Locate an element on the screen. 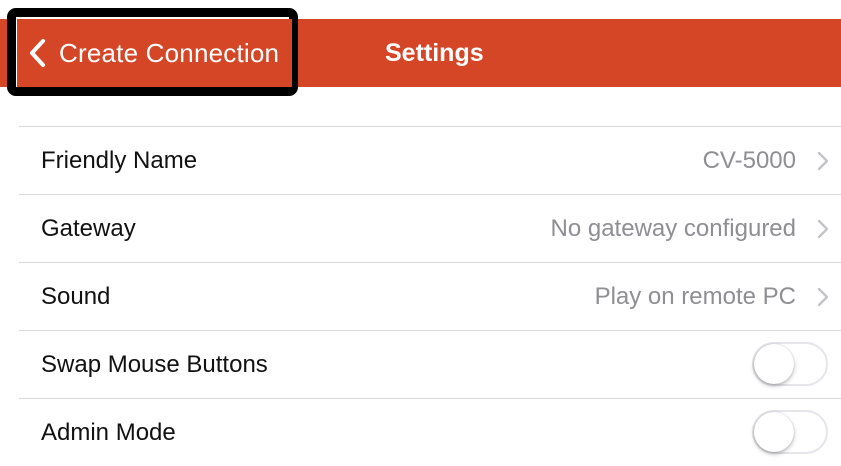 The image size is (841, 466). page-title: Settings is located at coordinates (434, 52).